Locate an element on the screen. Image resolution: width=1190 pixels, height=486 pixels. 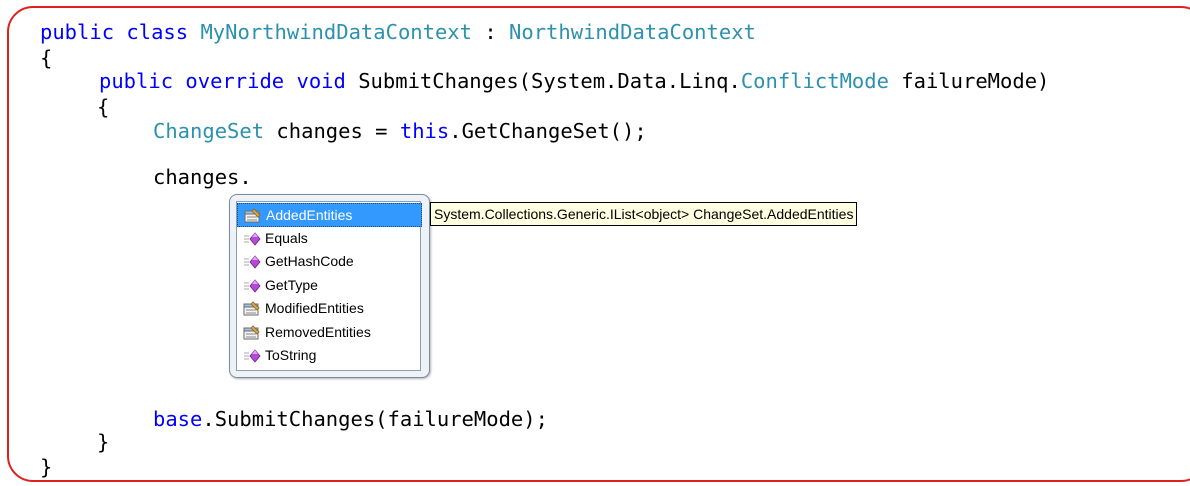
keyword-base: base is located at coordinates (178, 419).